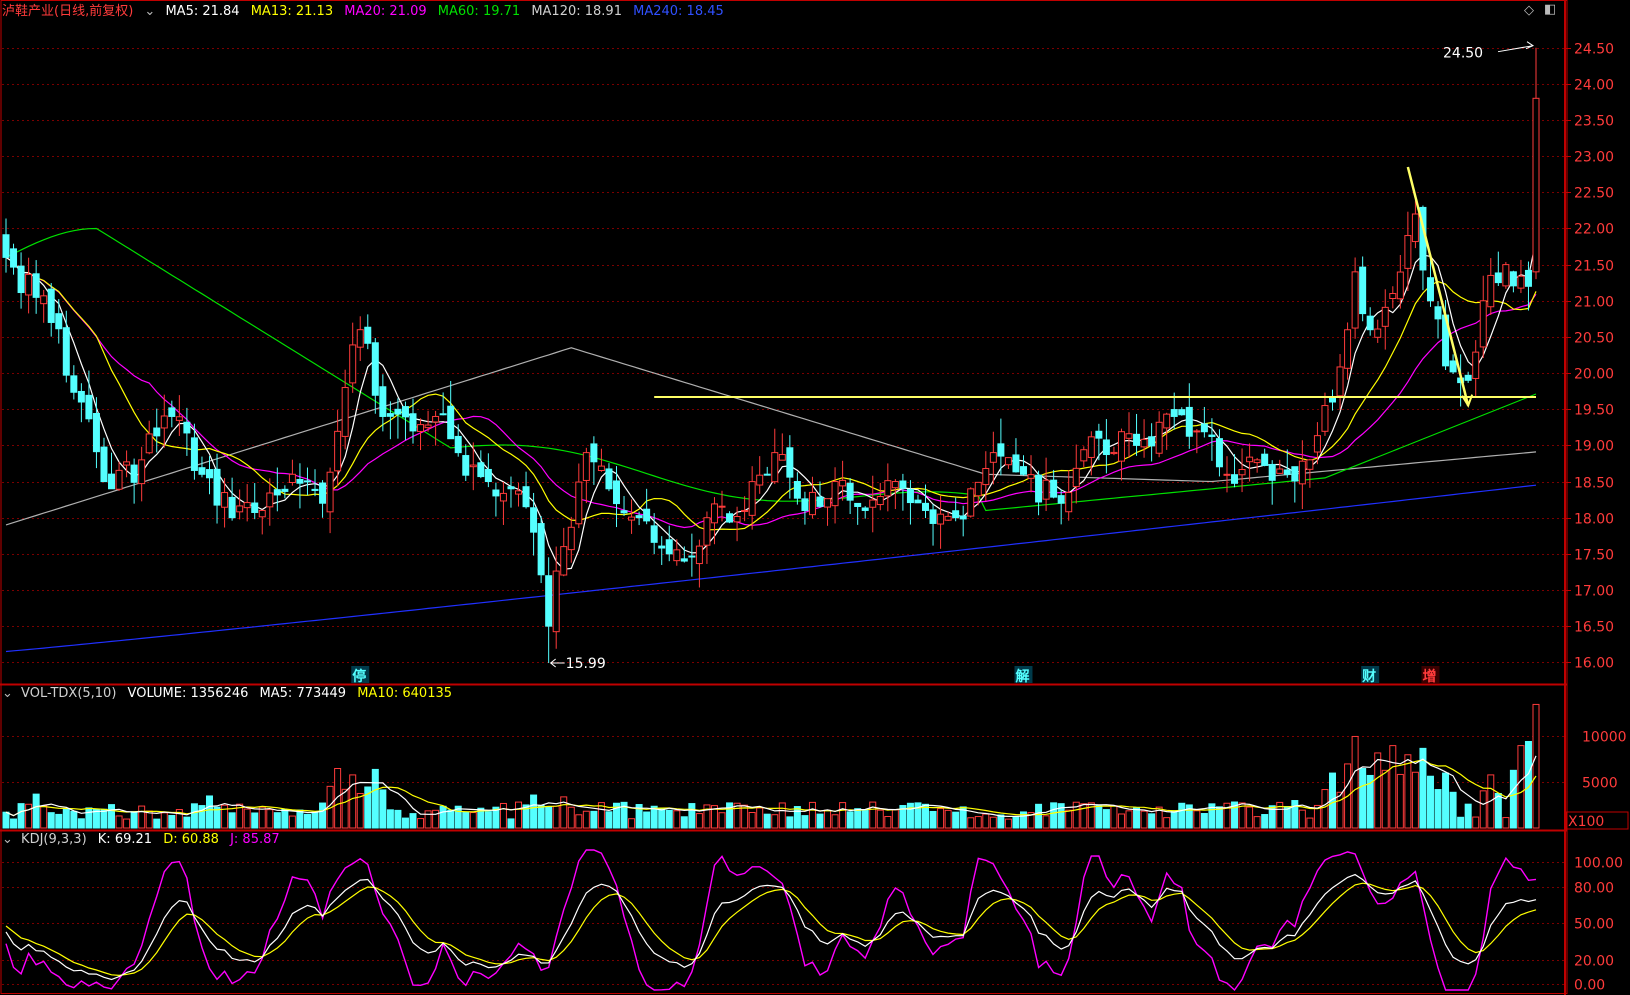 The height and width of the screenshot is (995, 1630). Describe the element at coordinates (557, 663) in the screenshot. I see `low-arrow` at that location.